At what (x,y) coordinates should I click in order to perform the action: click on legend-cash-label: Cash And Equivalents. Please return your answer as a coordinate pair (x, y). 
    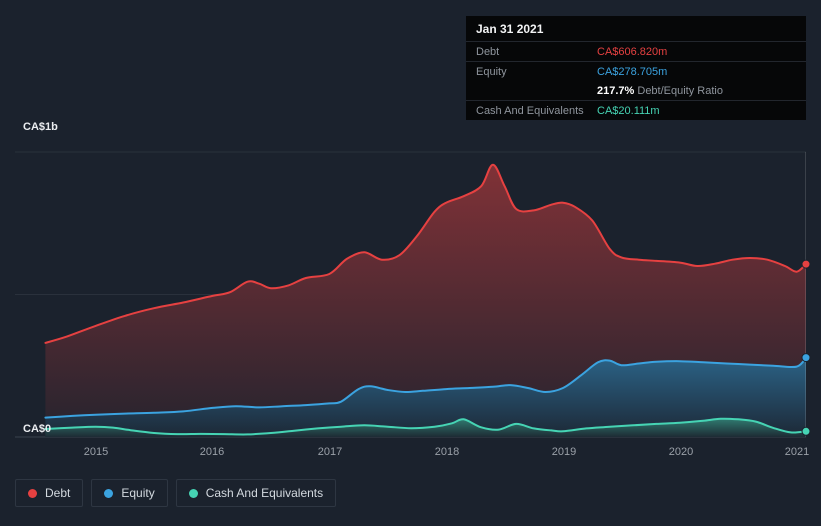
    Looking at the image, I should click on (264, 493).